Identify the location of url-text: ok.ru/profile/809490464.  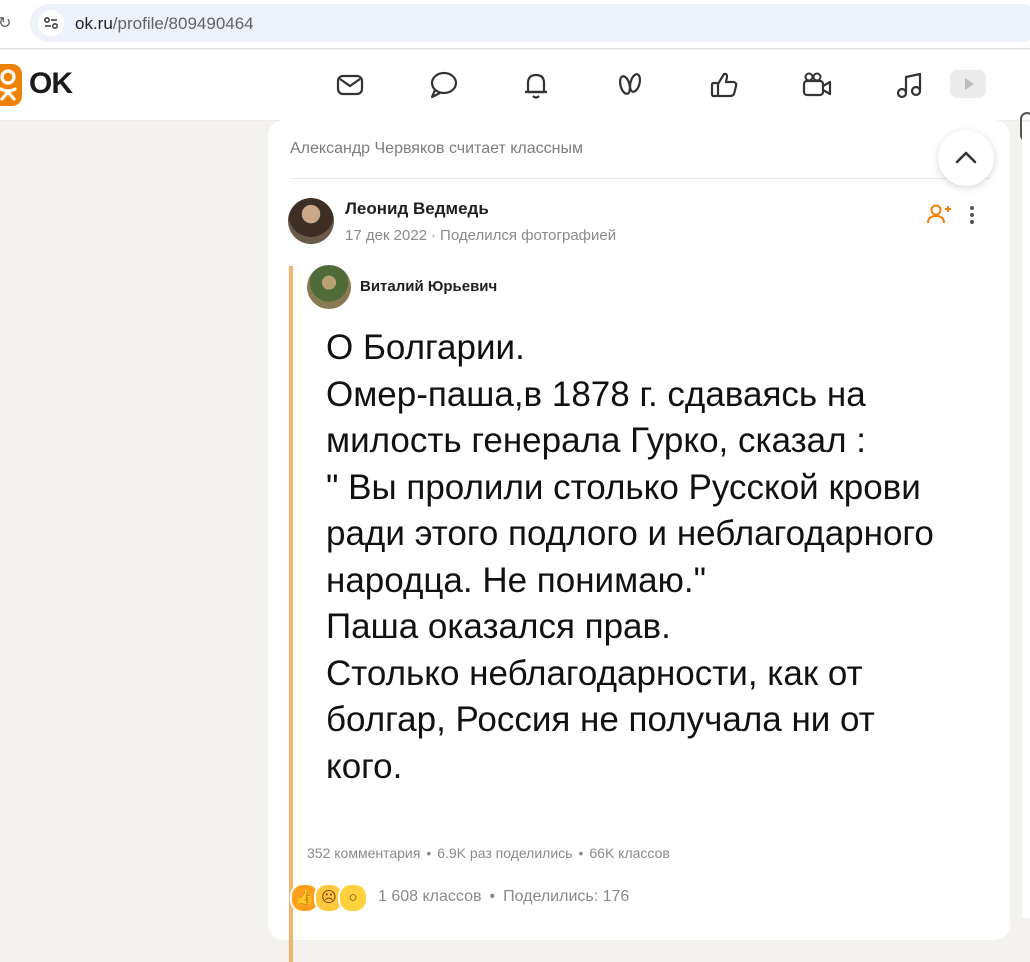
(164, 24).